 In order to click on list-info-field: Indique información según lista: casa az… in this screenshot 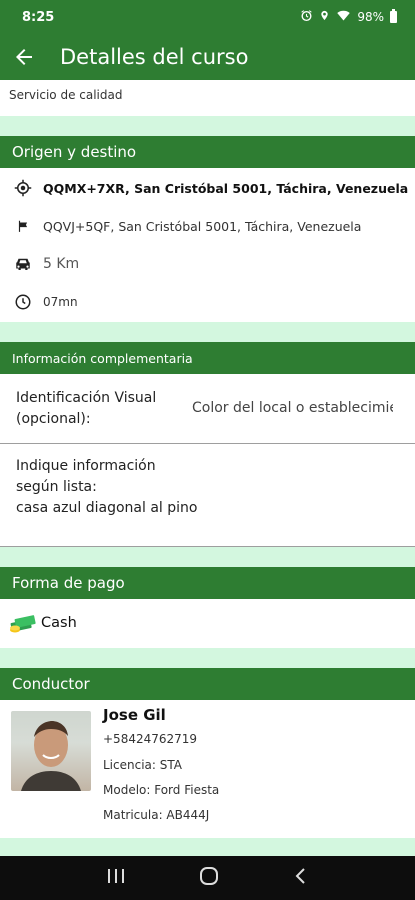, I will do `click(106, 487)`.